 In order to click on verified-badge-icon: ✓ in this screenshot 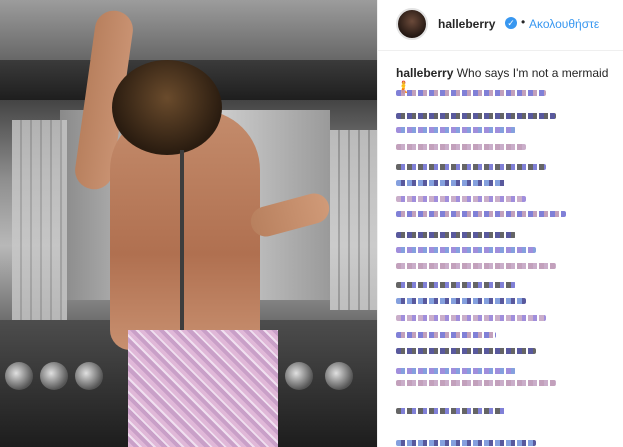, I will do `click(511, 23)`.